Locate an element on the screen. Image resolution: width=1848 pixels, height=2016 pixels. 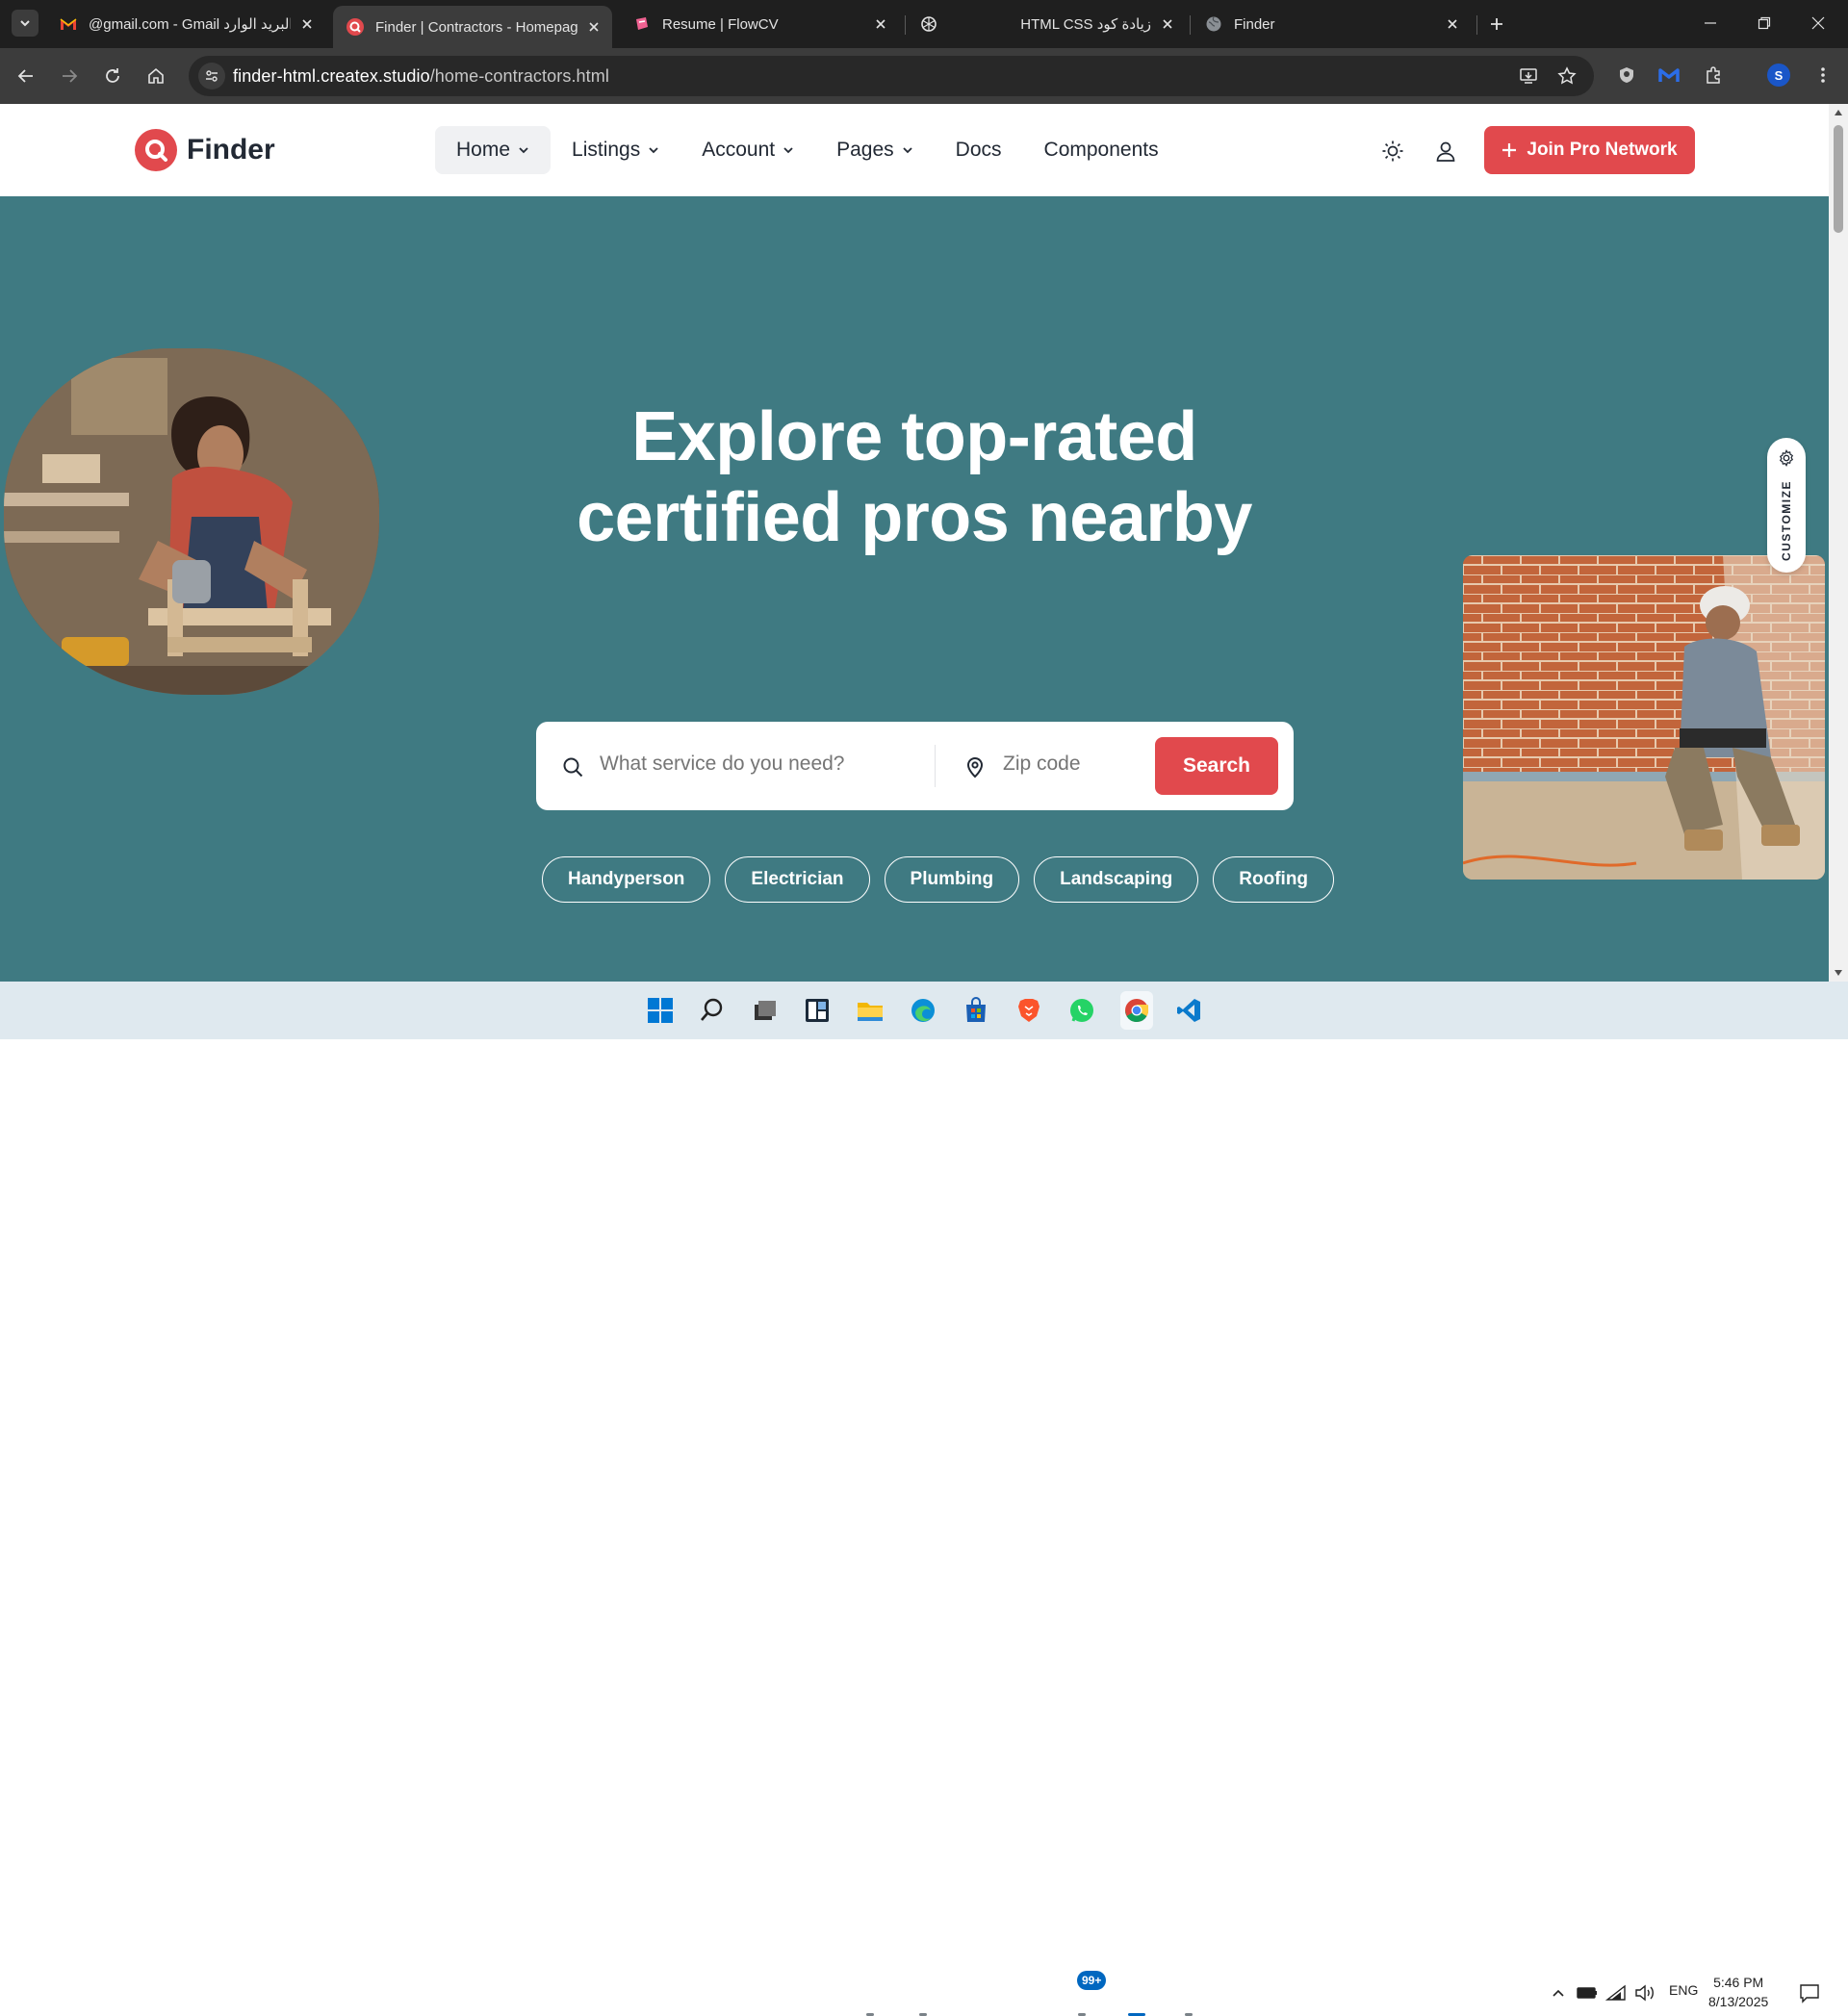
nav-label: Pages is located at coordinates (865, 150).